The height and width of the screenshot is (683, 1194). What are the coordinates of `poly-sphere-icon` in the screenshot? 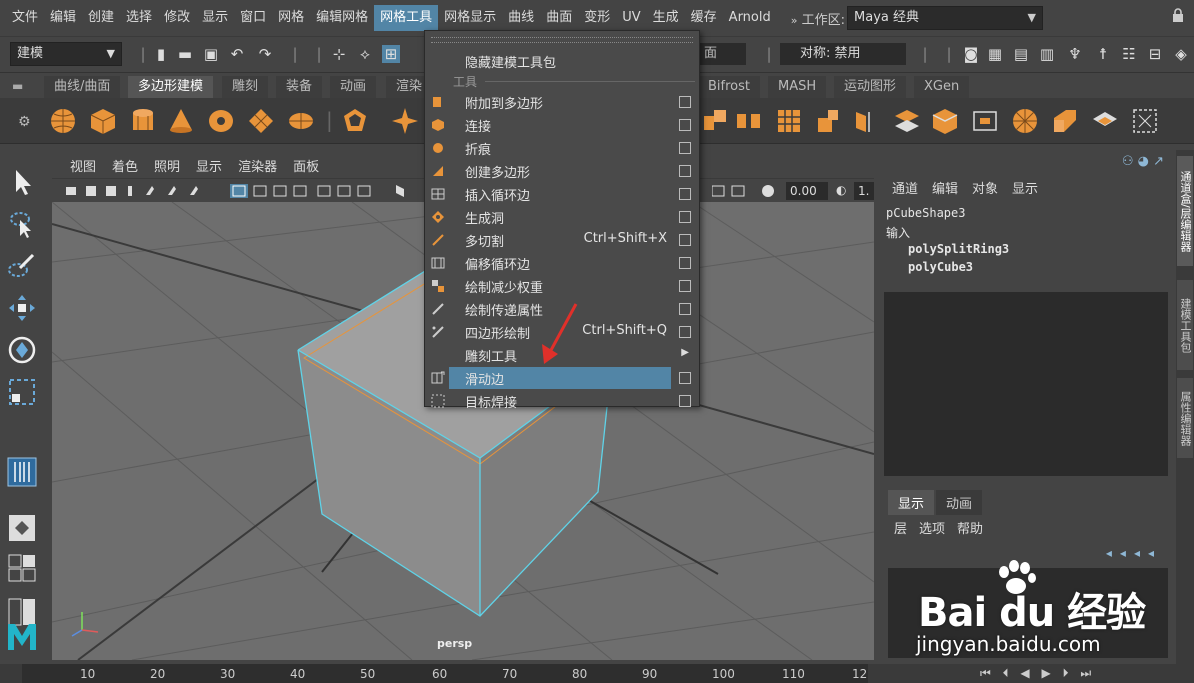 It's located at (63, 121).